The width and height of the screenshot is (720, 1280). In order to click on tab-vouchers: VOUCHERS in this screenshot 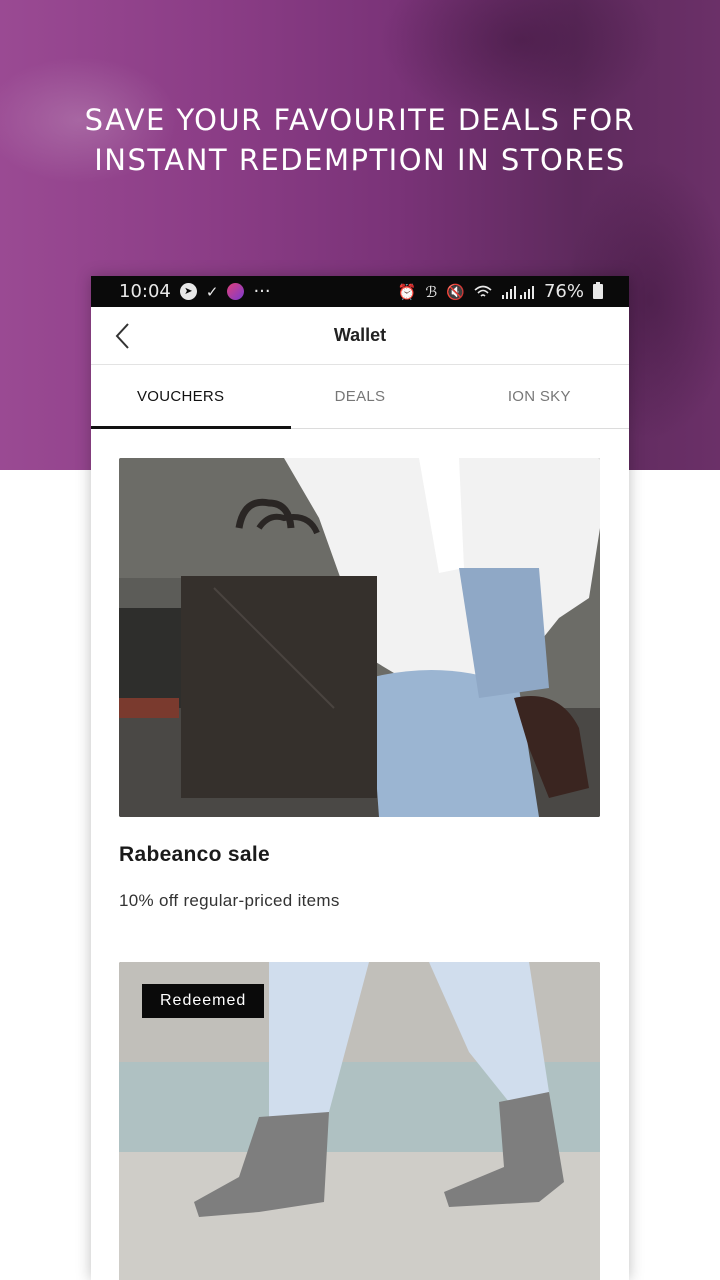, I will do `click(180, 396)`.